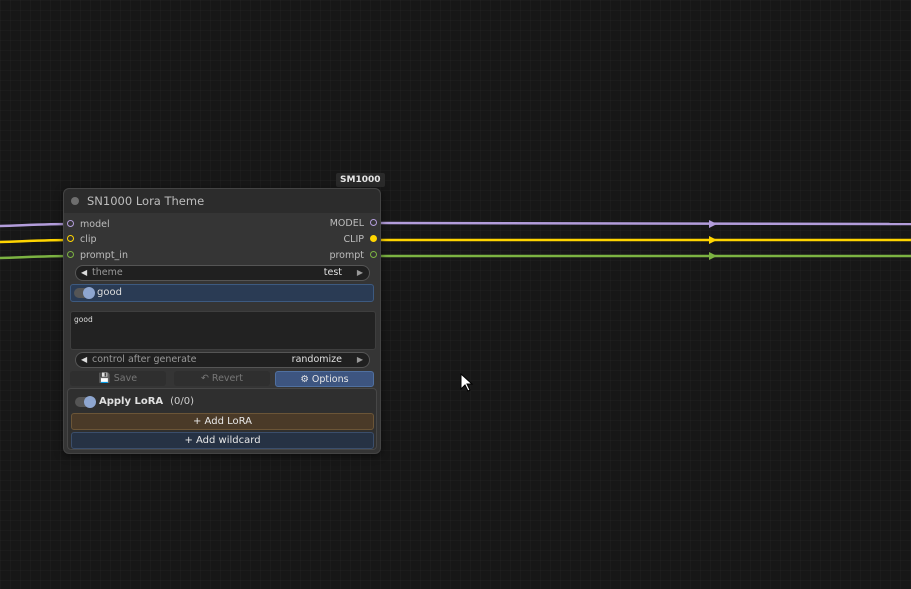 This screenshot has height=589, width=911. Describe the element at coordinates (222, 201) in the screenshot. I see `node-title-bar: SN1000 Lora Theme` at that location.